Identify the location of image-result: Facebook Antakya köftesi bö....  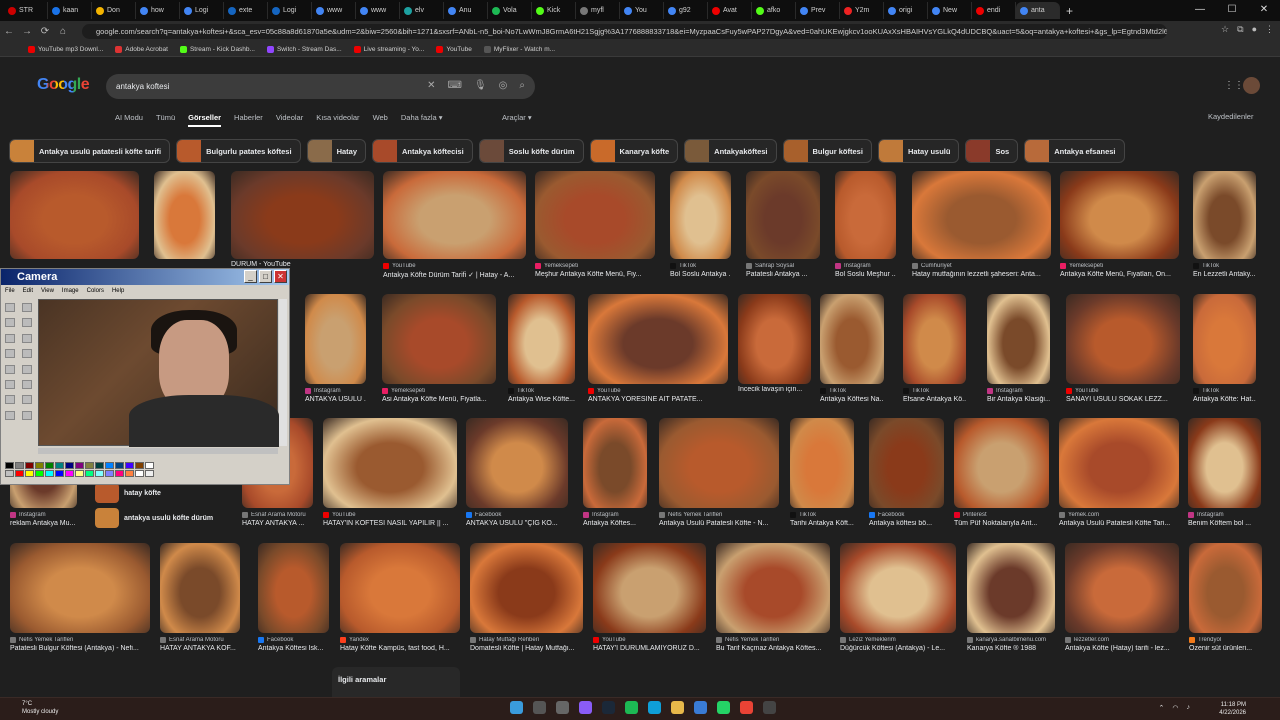
(906, 472).